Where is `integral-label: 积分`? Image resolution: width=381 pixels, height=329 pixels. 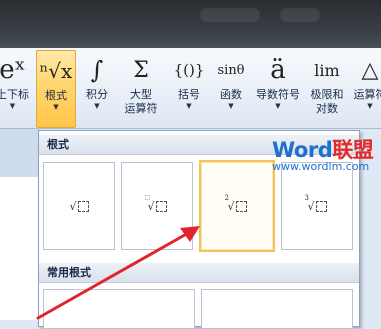 integral-label: 积分 is located at coordinates (97, 94).